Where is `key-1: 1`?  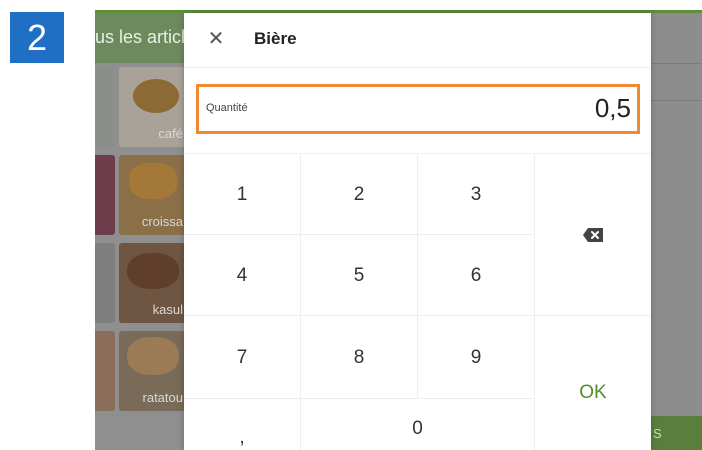 key-1: 1 is located at coordinates (242, 194).